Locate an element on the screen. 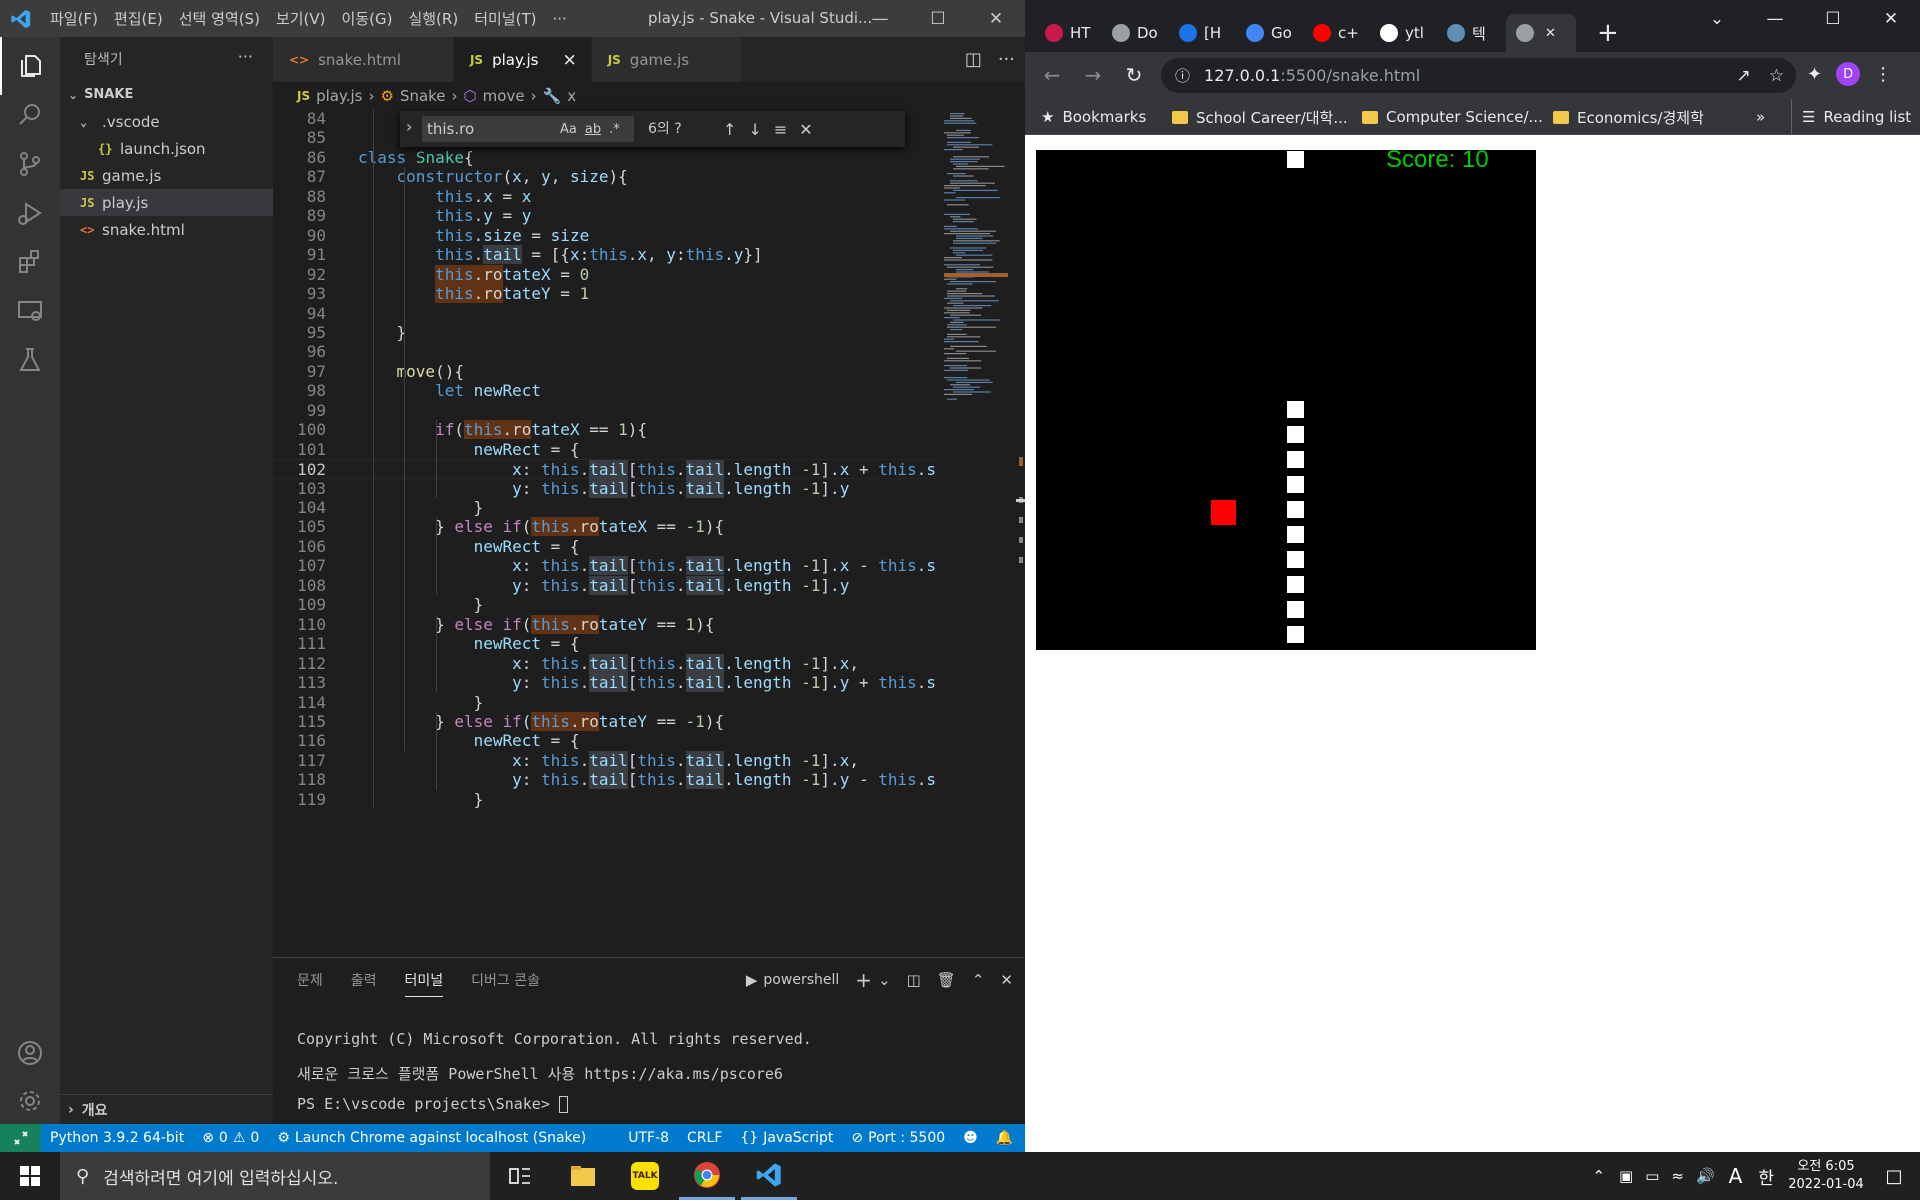 The height and width of the screenshot is (1200, 1920). menu-item: 편집(E) is located at coordinates (138, 18).